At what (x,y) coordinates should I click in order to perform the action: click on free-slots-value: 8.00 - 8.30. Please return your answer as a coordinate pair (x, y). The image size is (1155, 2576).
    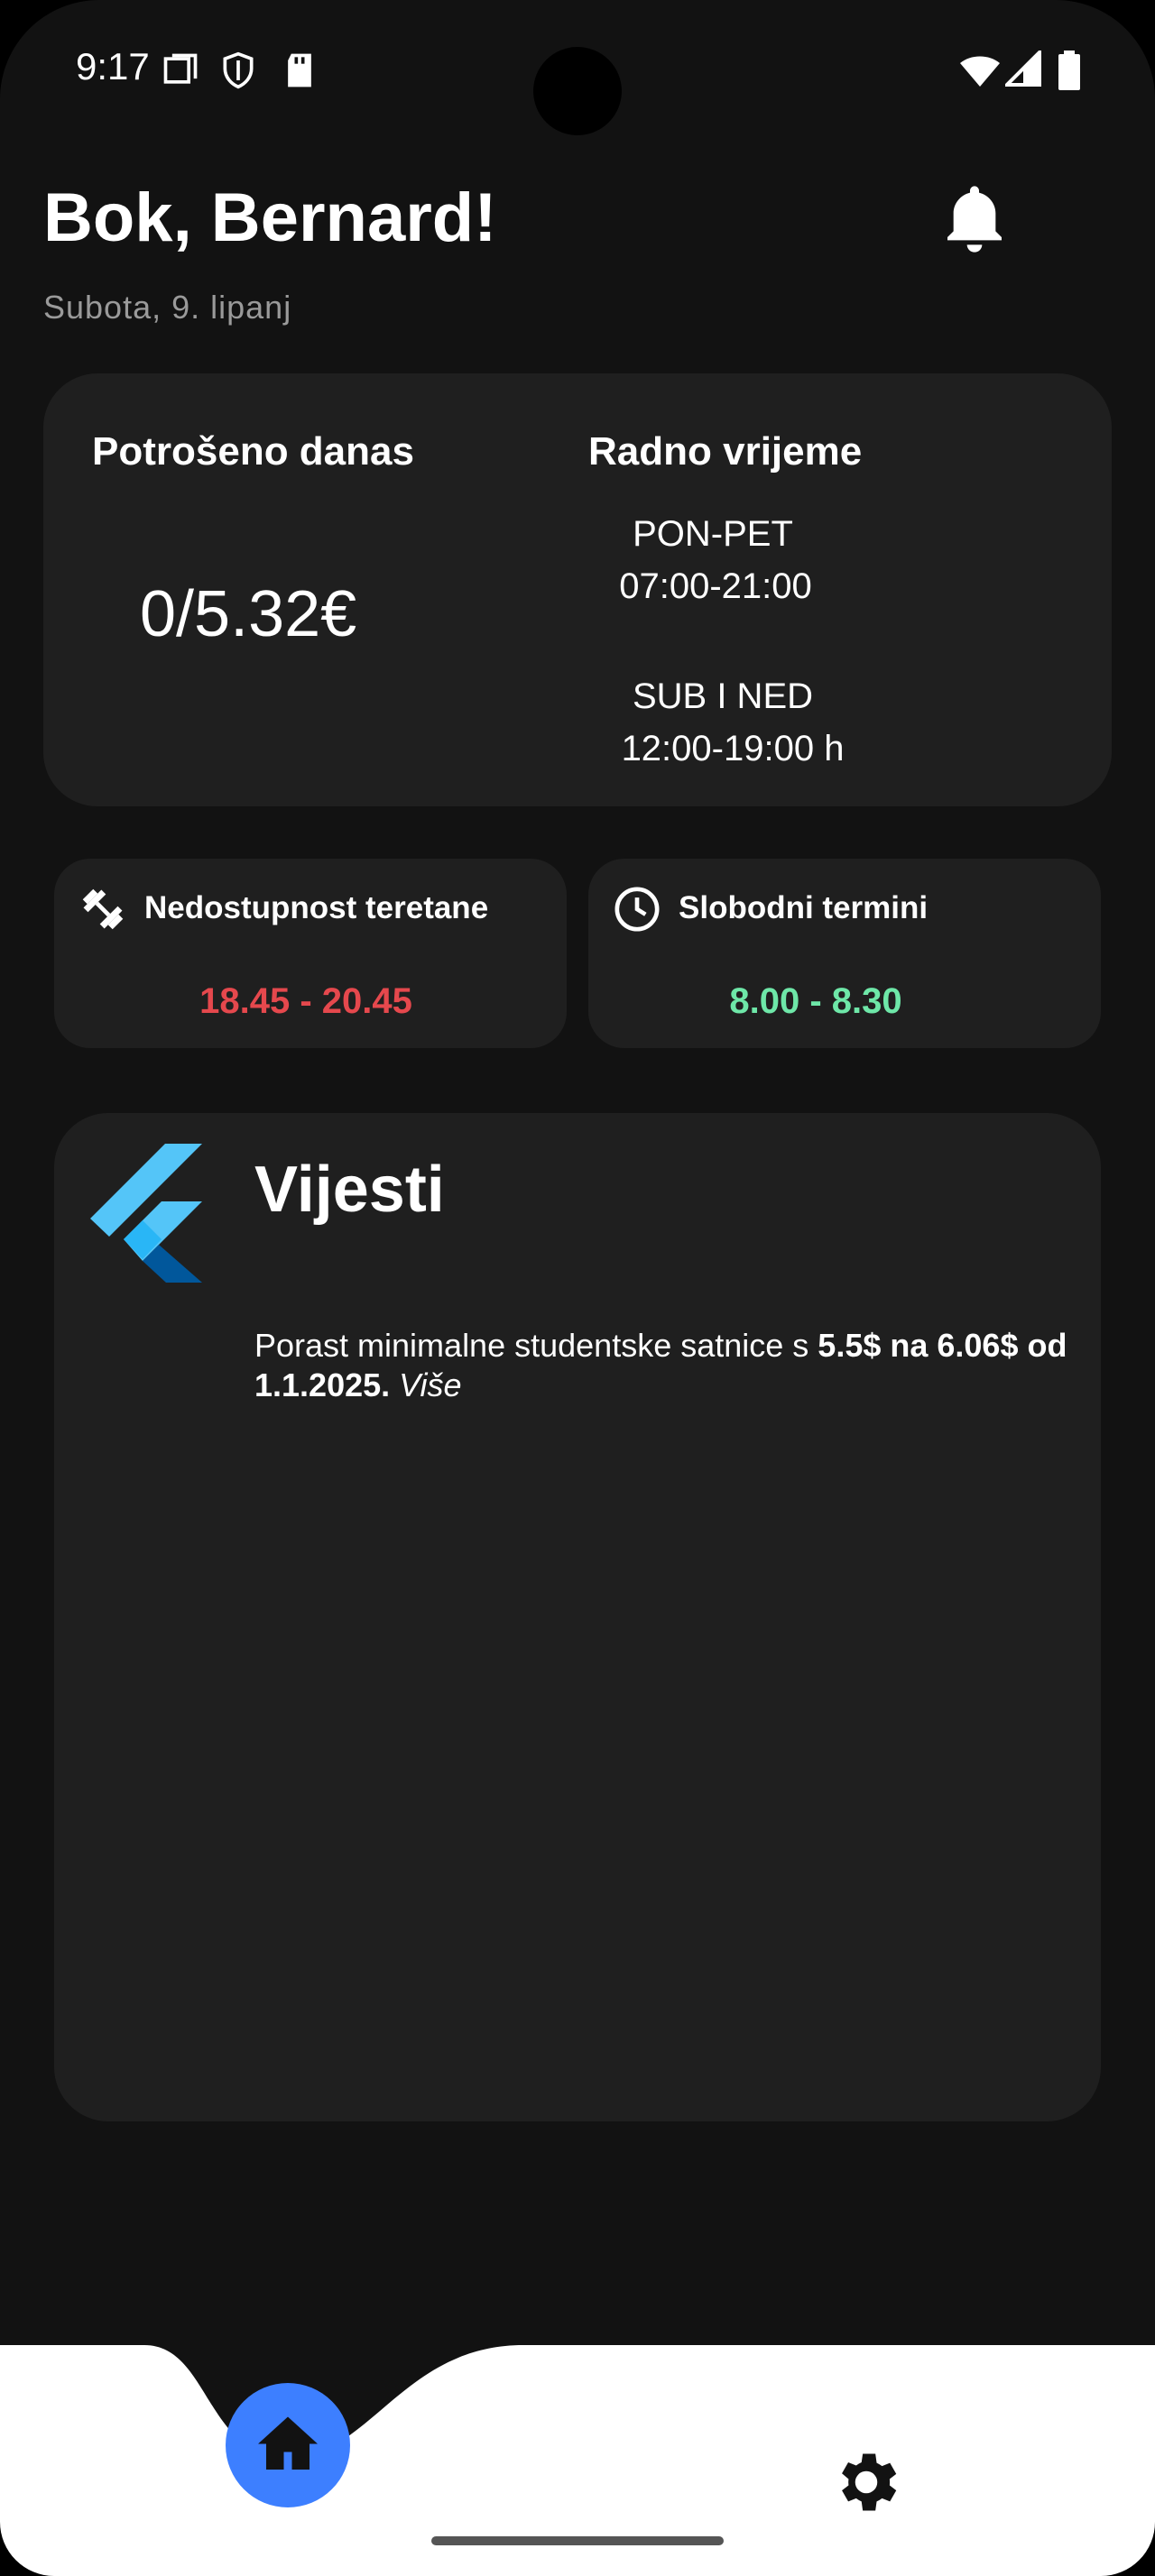
    Looking at the image, I should click on (815, 1001).